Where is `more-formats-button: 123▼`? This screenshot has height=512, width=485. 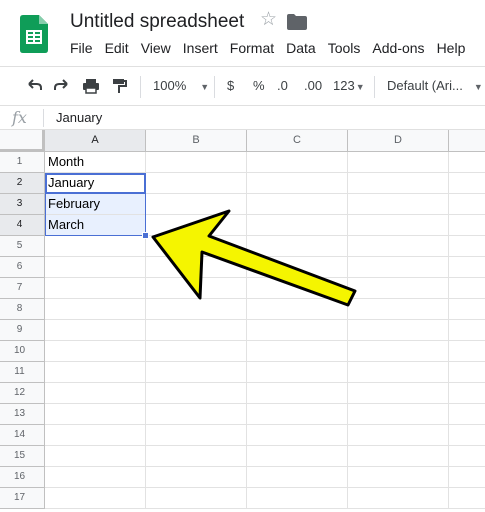 more-formats-button: 123▼ is located at coordinates (349, 85).